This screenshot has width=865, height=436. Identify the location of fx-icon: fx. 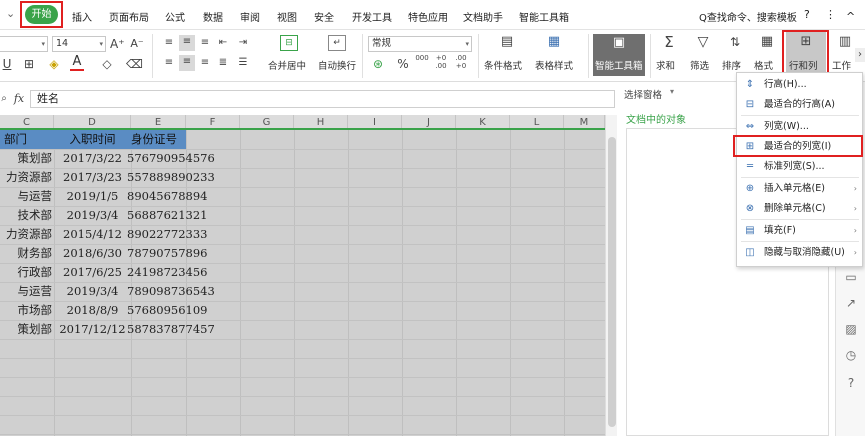
(19, 99).